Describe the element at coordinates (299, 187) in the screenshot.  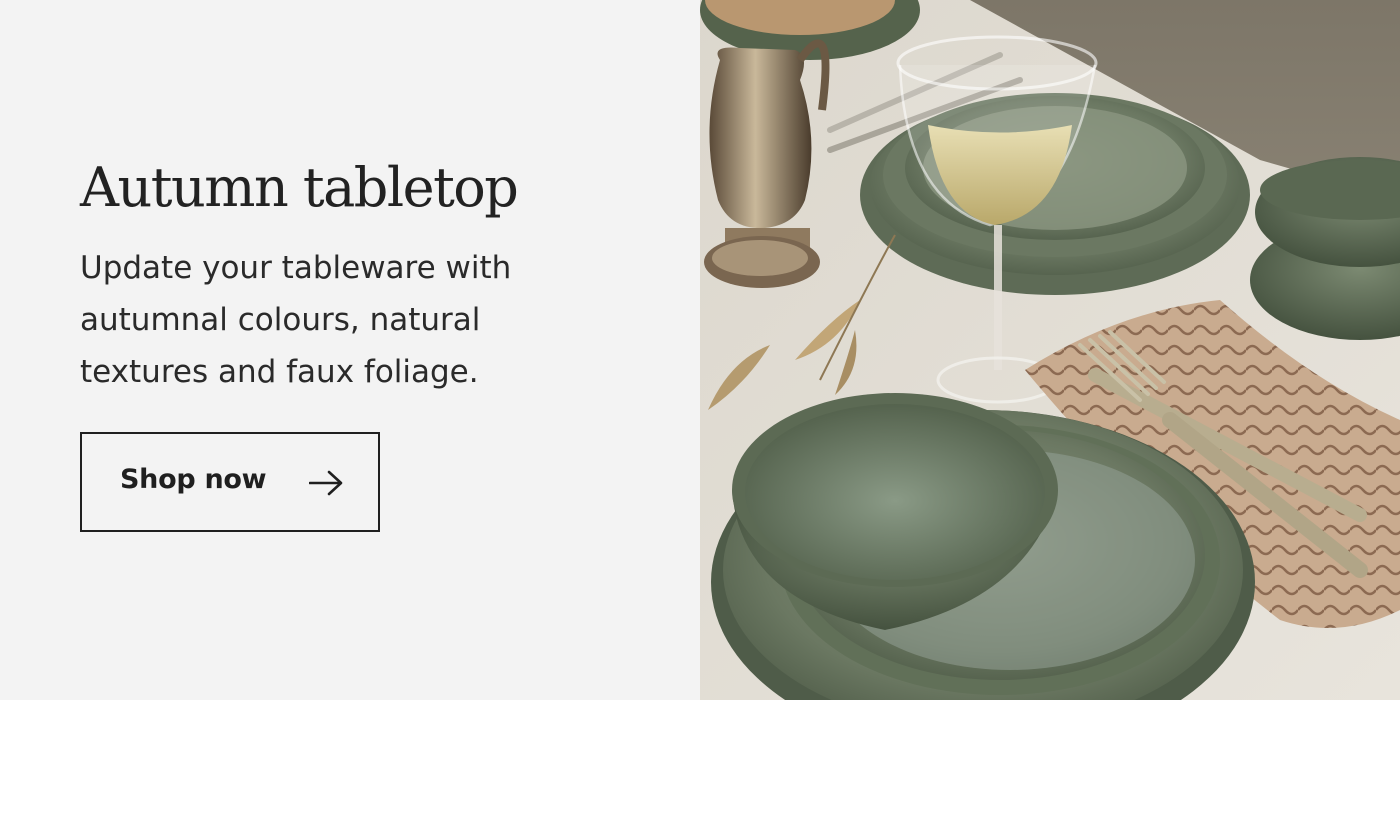
I see `banner-headline: Autumn tabletop` at that location.